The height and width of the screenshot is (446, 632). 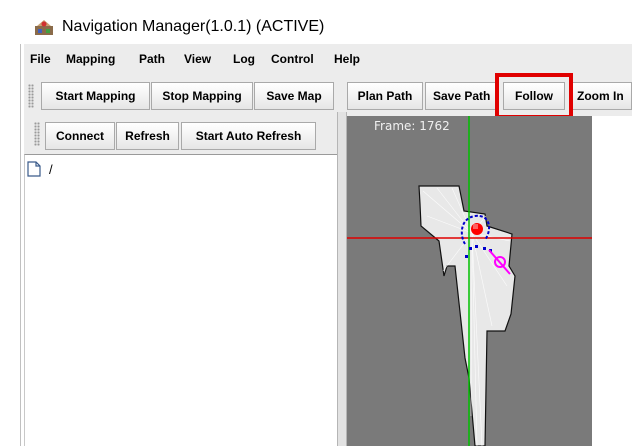 I want to click on menu-log: Log, so click(x=244, y=59).